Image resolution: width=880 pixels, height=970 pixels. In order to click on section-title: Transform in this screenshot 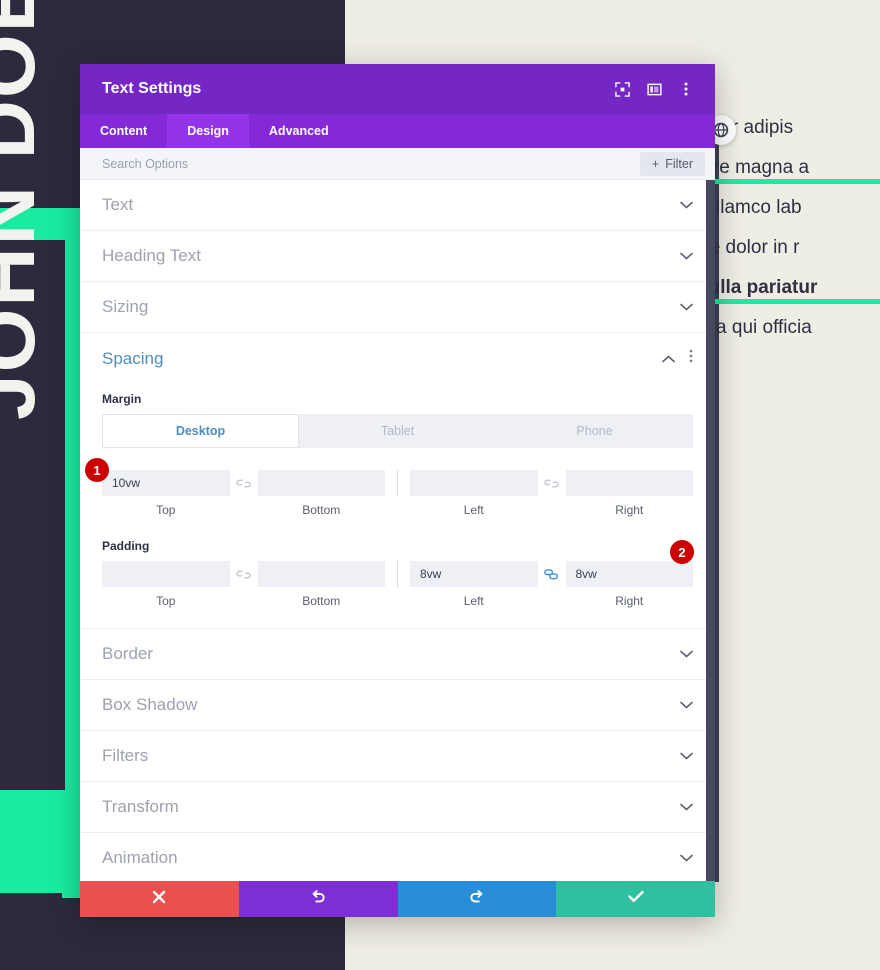, I will do `click(140, 806)`.